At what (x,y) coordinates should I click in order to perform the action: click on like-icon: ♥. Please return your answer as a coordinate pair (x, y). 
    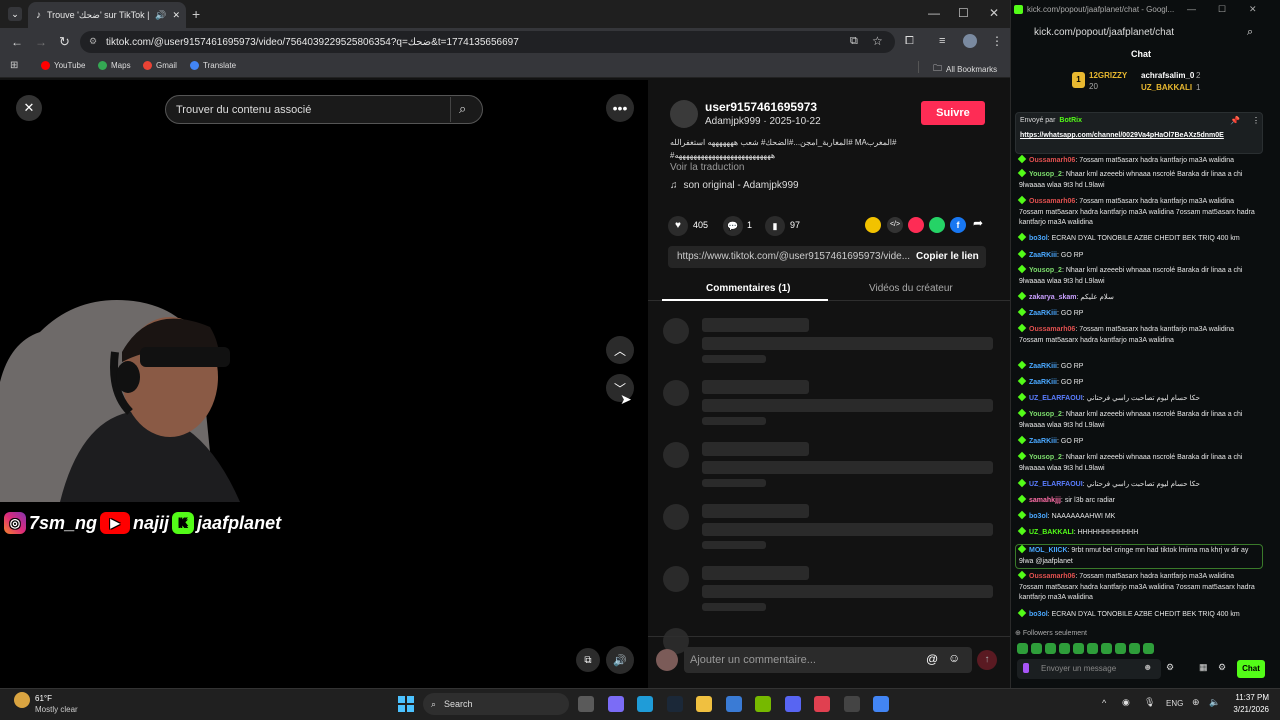
    Looking at the image, I should click on (678, 226).